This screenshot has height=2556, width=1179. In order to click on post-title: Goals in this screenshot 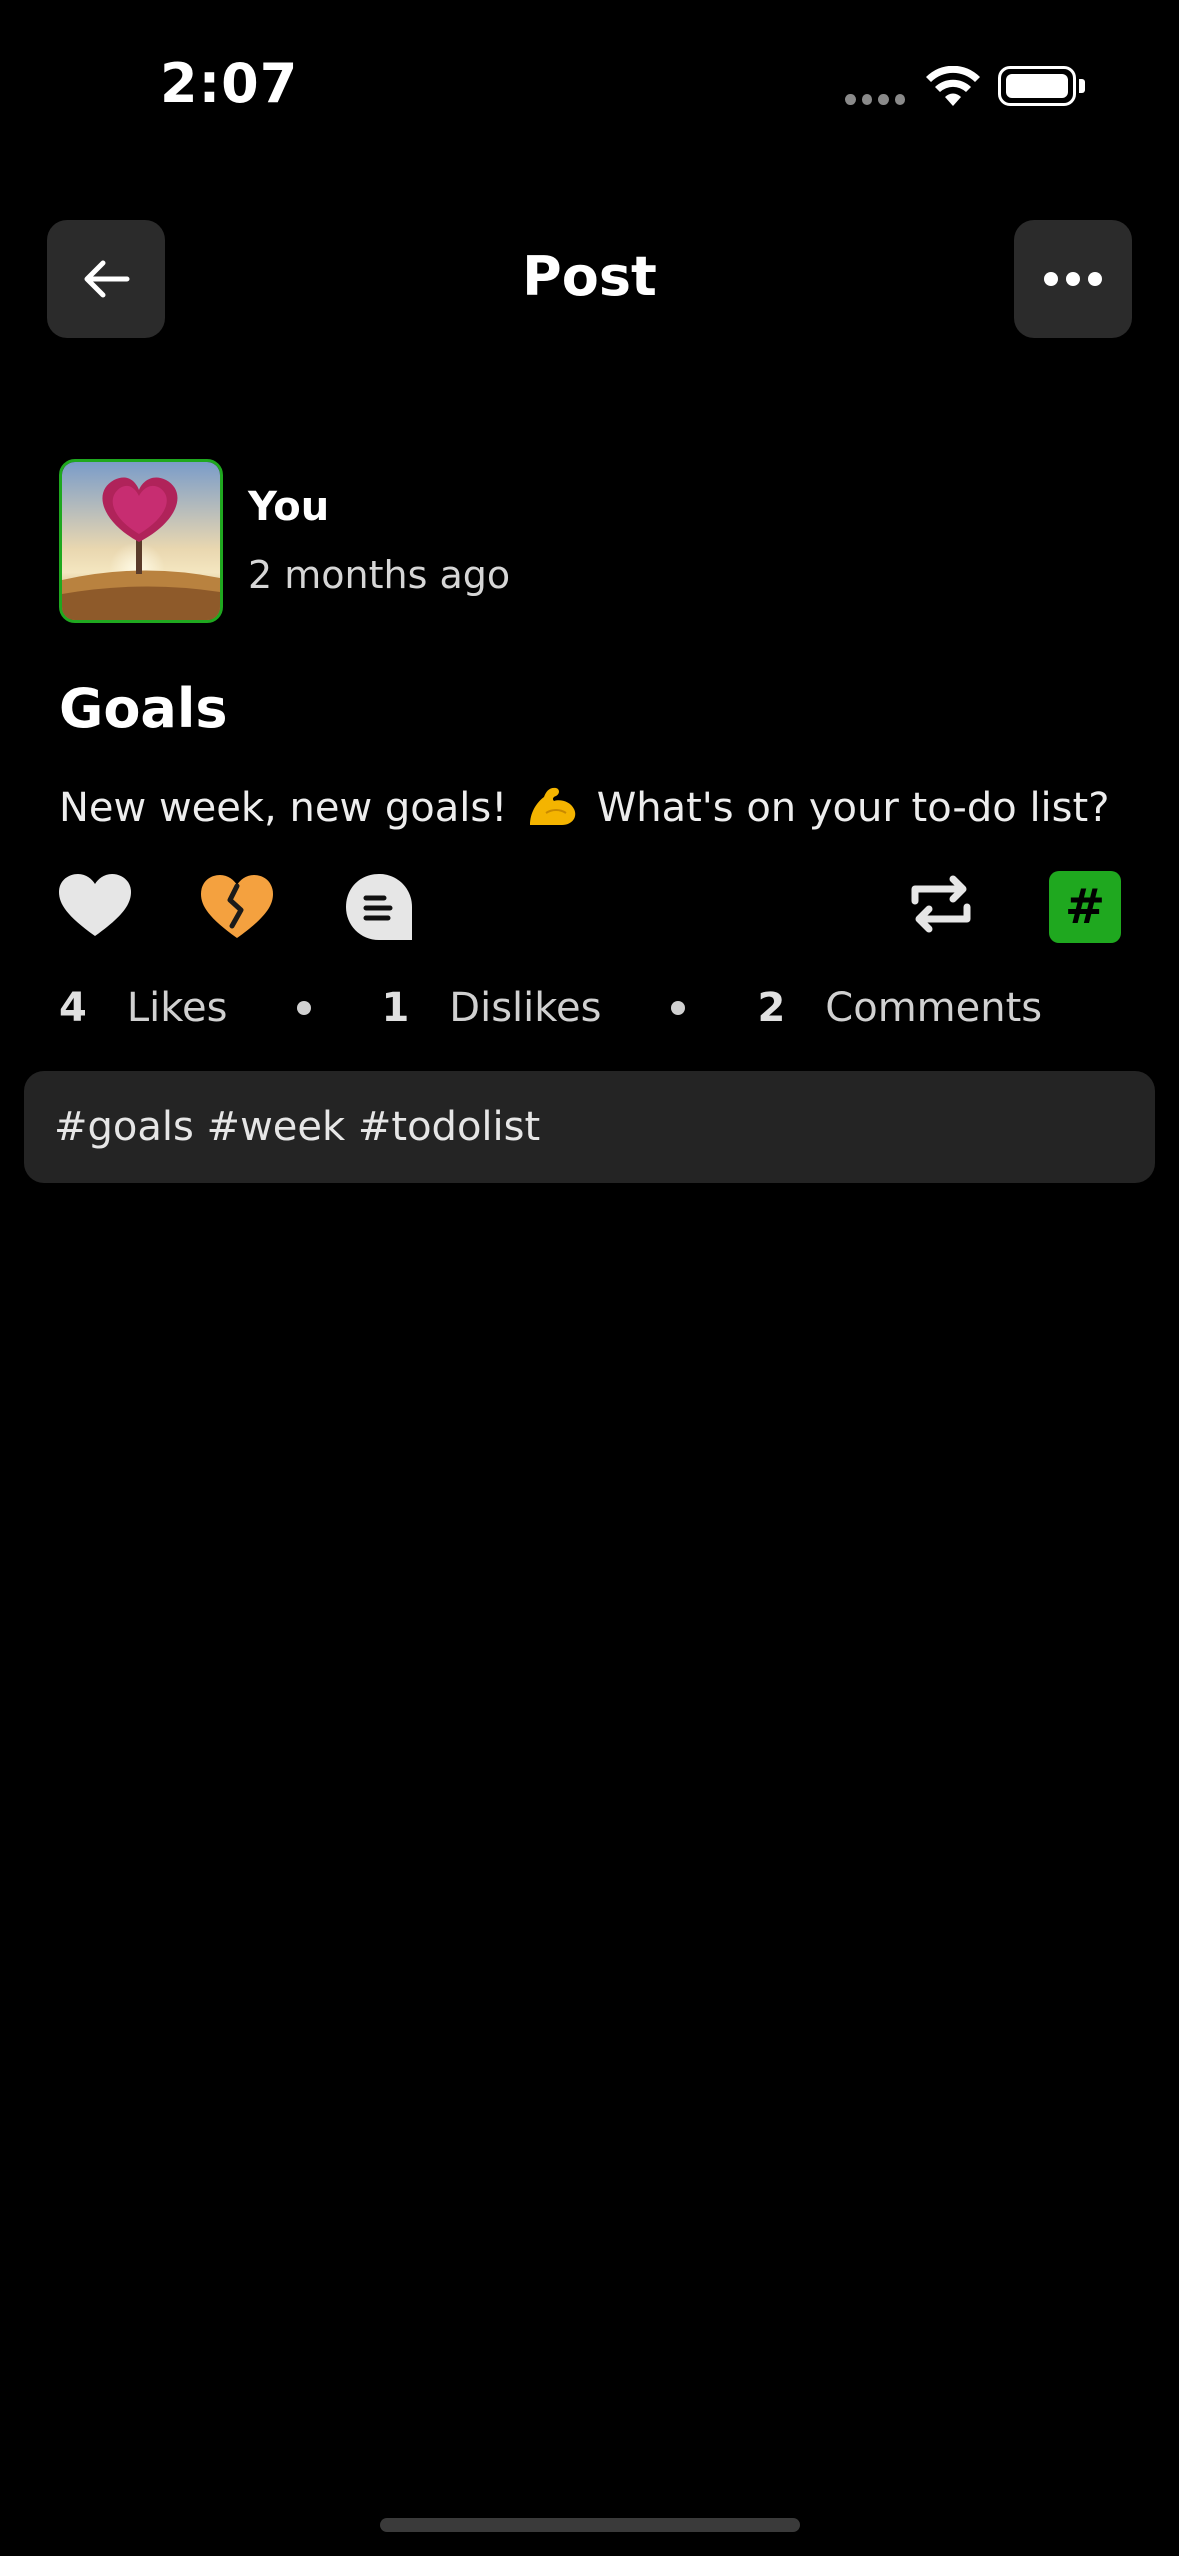, I will do `click(143, 708)`.